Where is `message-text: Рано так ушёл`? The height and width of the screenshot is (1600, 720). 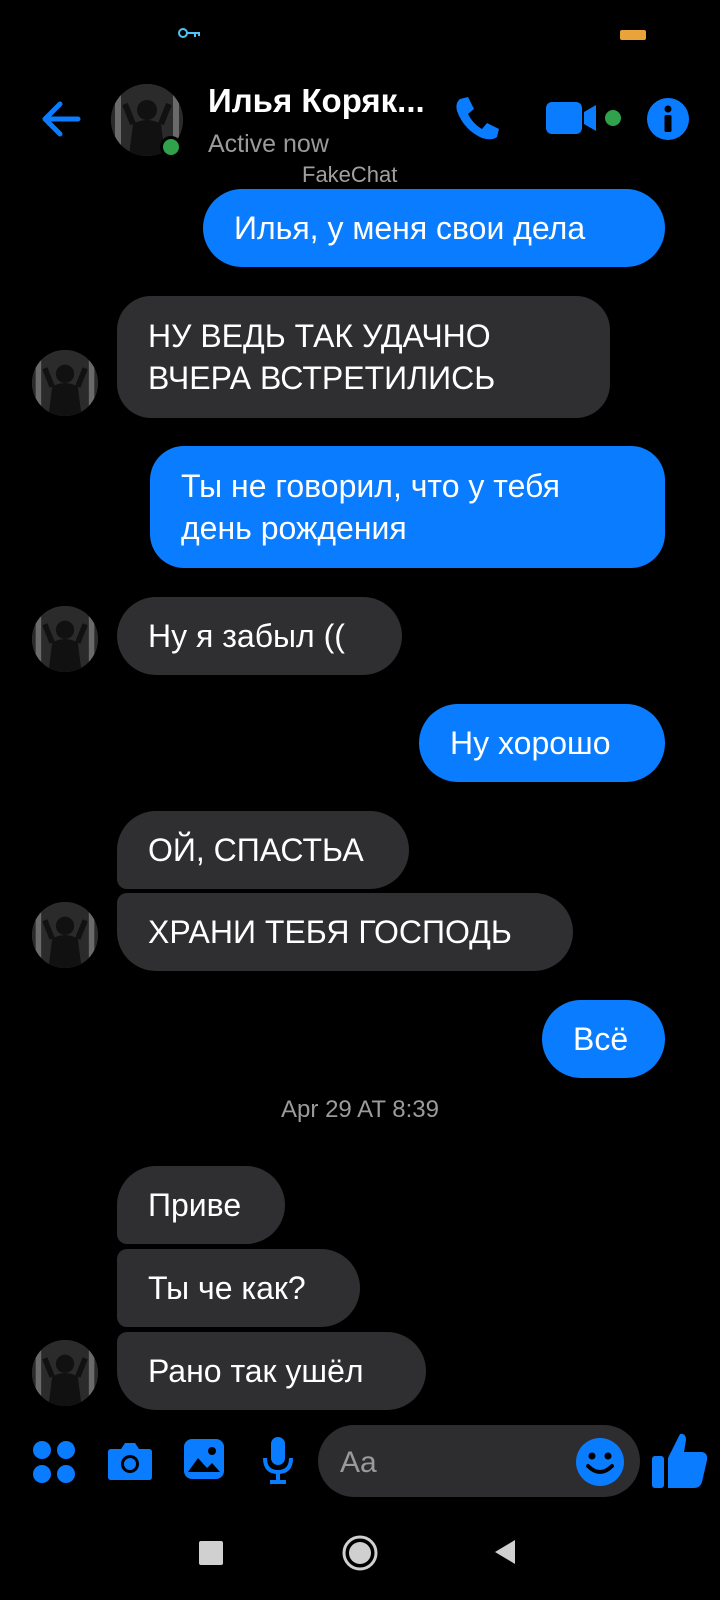
message-text: Рано так ушёл is located at coordinates (256, 1371).